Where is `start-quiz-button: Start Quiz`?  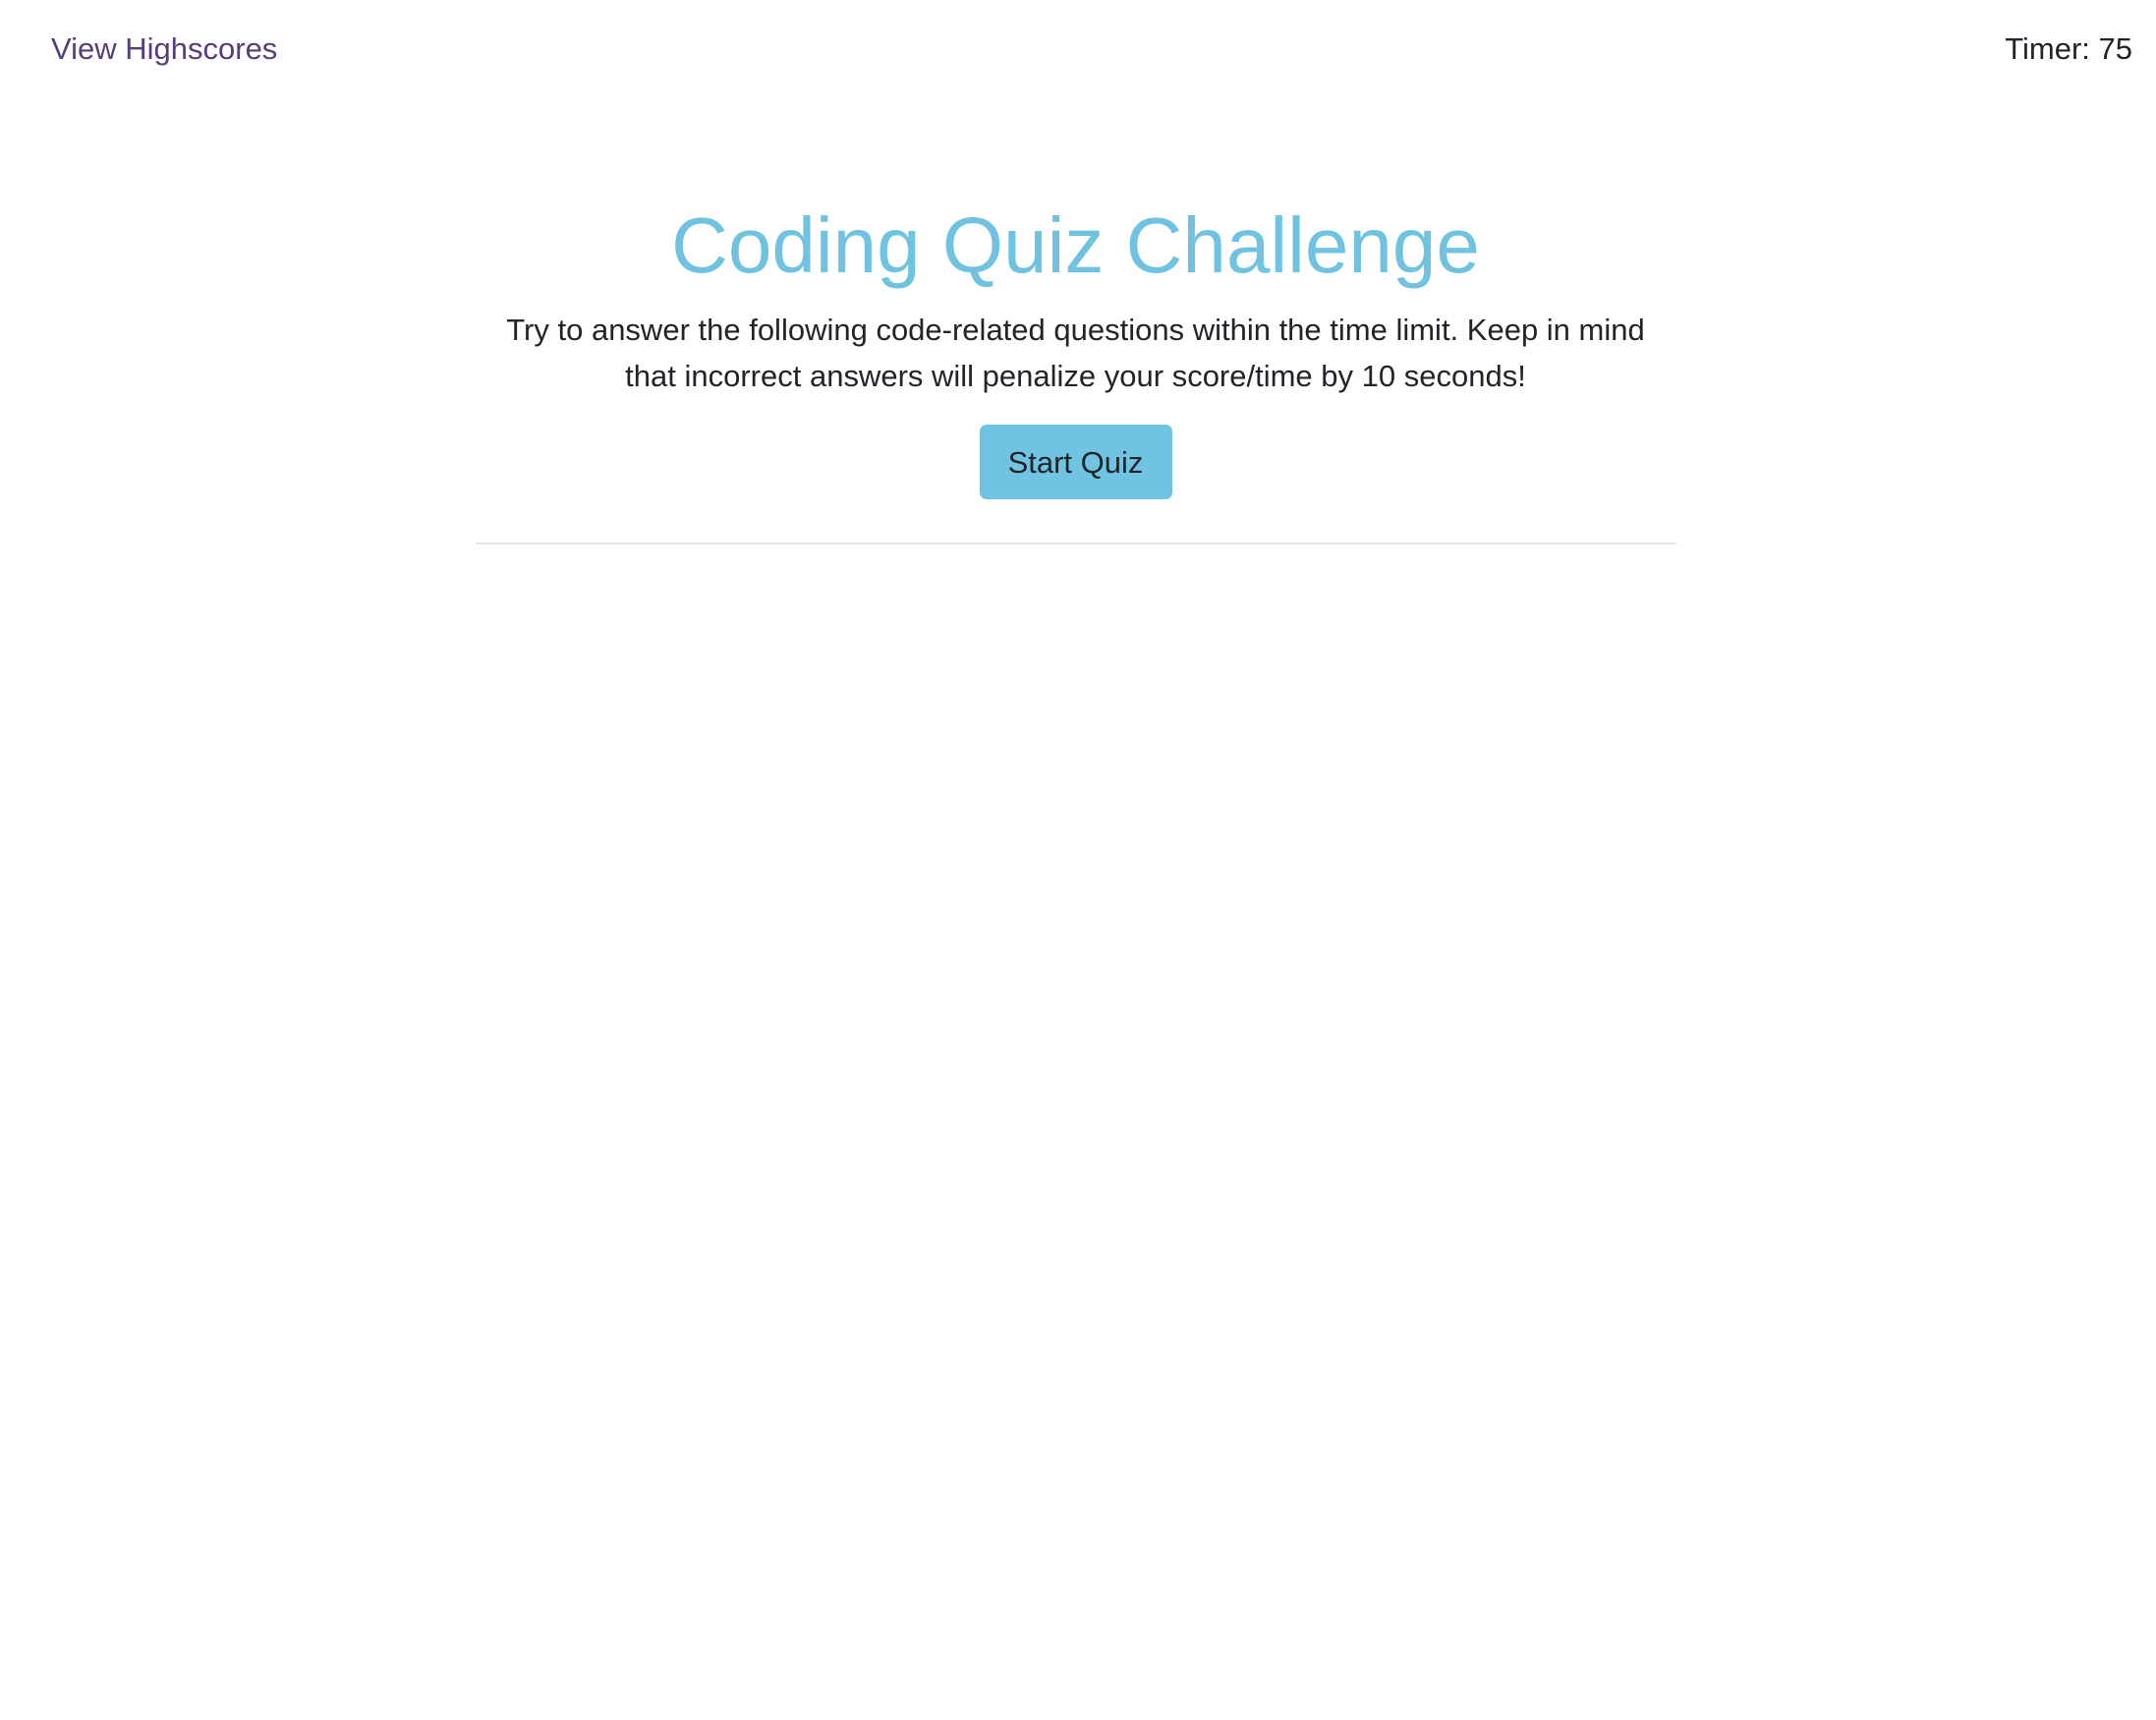 start-quiz-button: Start Quiz is located at coordinates (1075, 462).